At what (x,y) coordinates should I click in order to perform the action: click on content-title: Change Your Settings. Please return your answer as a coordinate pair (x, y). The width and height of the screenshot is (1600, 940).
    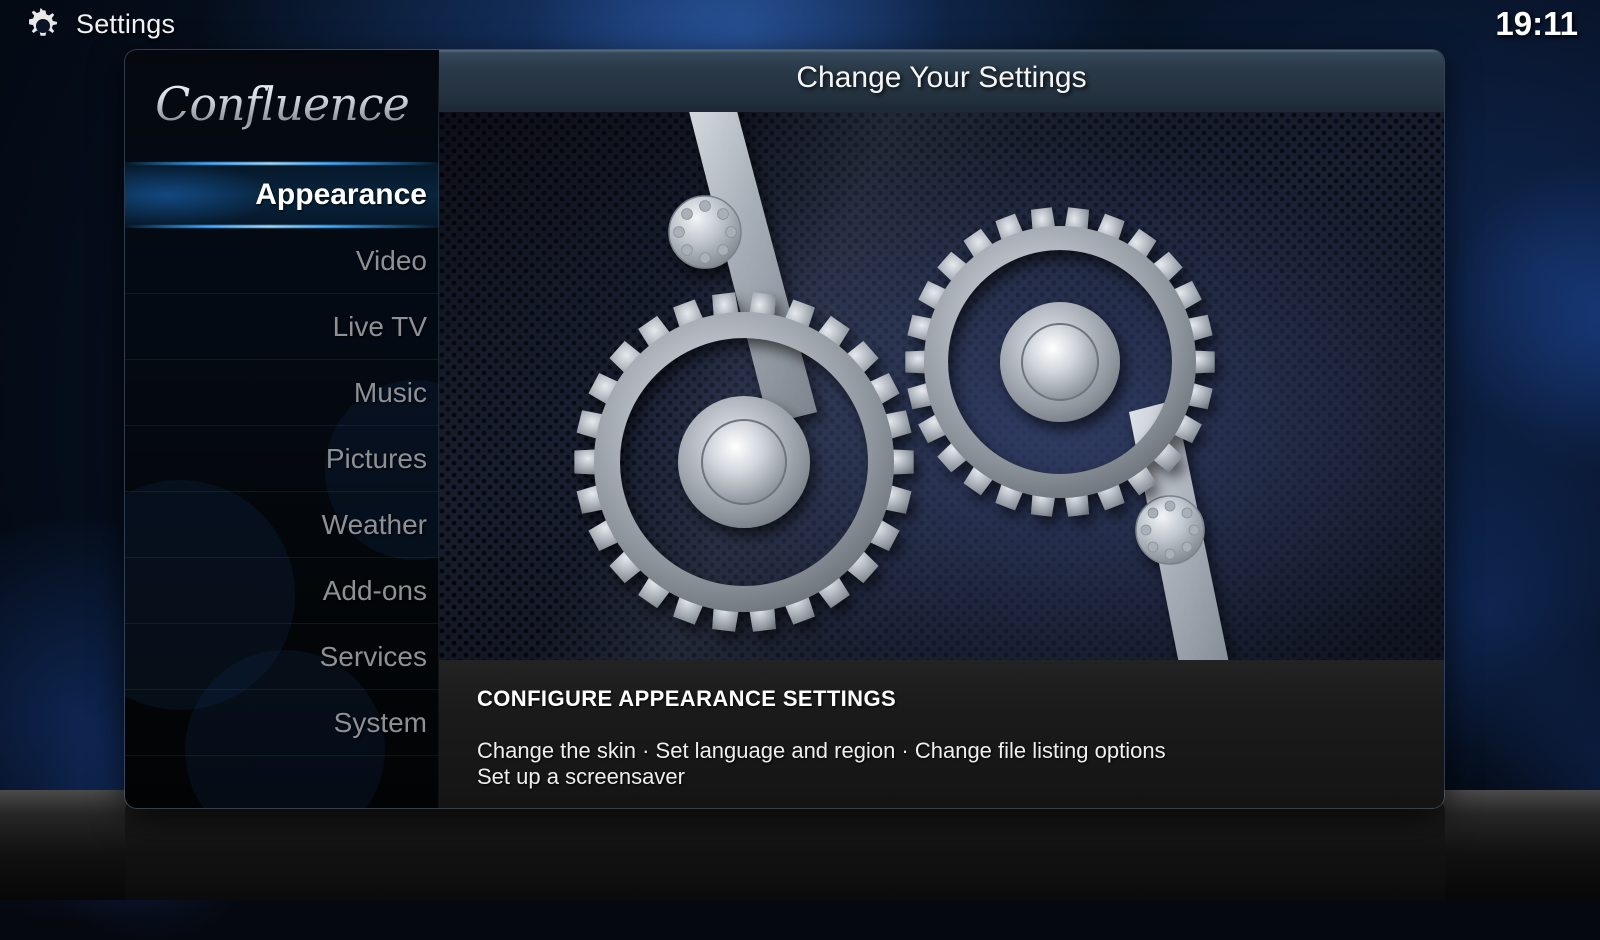
    Looking at the image, I should click on (941, 78).